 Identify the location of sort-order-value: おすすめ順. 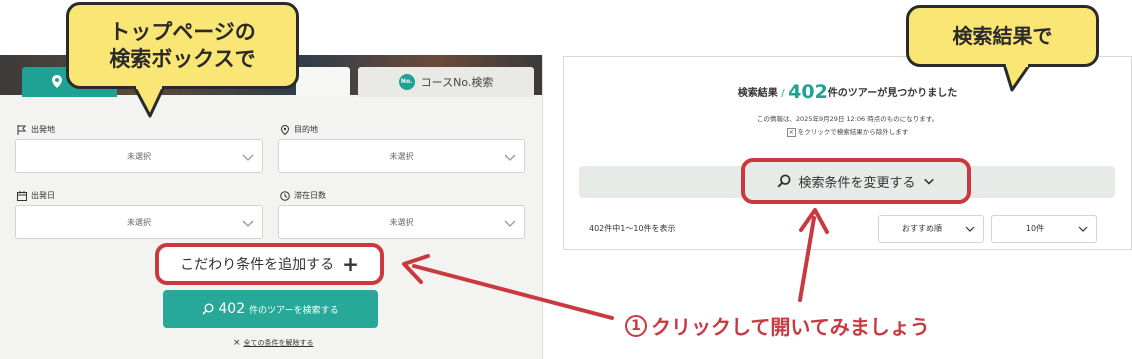
(922, 228).